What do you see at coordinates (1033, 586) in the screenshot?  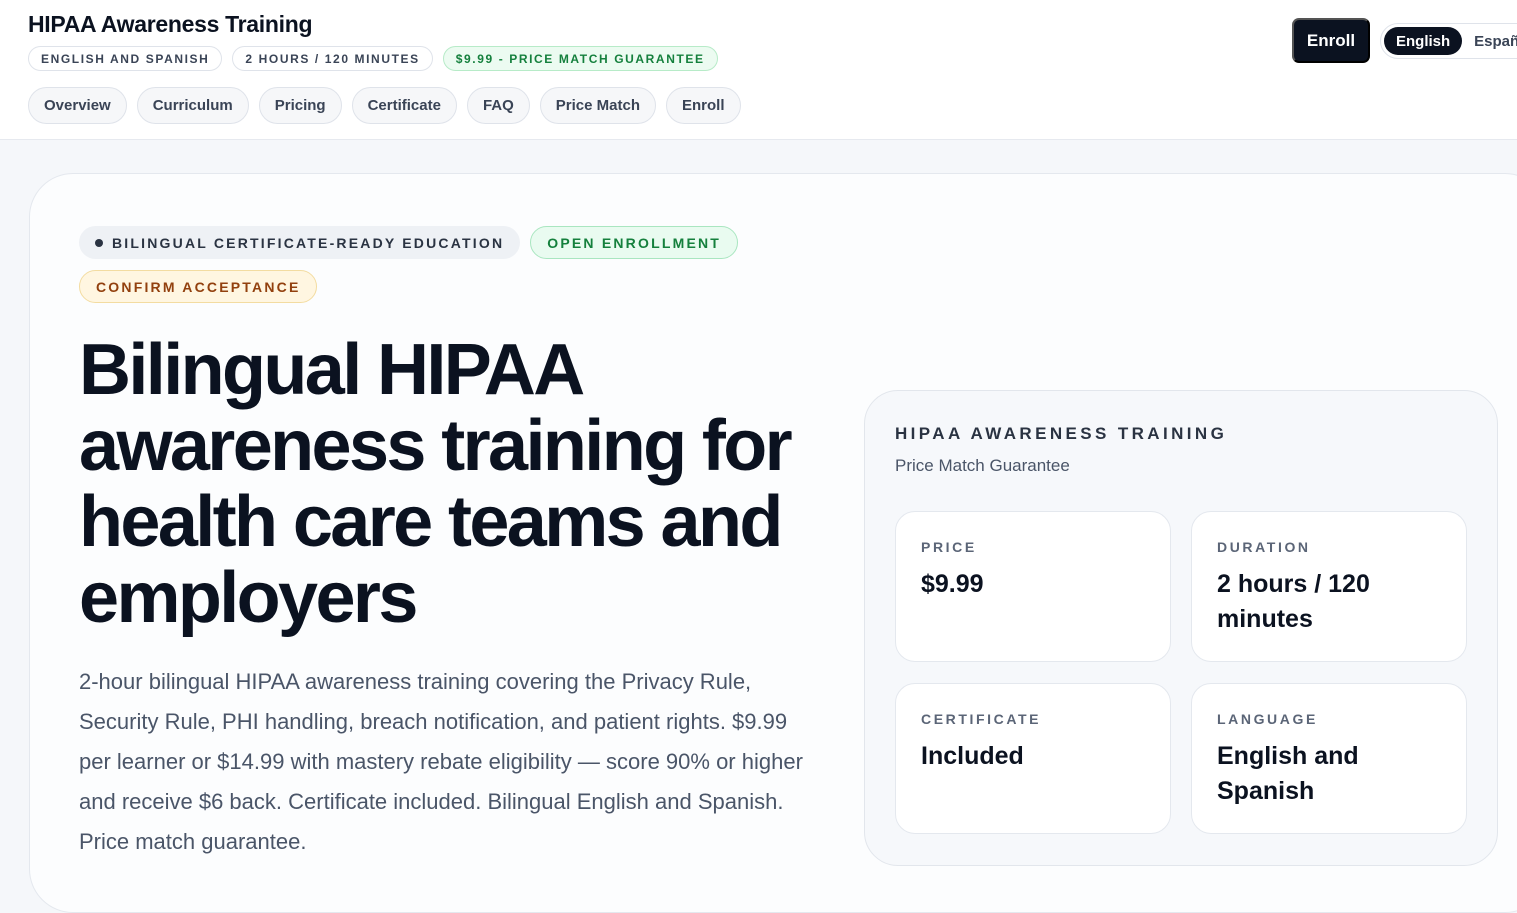 I see `price-stat: PRICE $9.99` at bounding box center [1033, 586].